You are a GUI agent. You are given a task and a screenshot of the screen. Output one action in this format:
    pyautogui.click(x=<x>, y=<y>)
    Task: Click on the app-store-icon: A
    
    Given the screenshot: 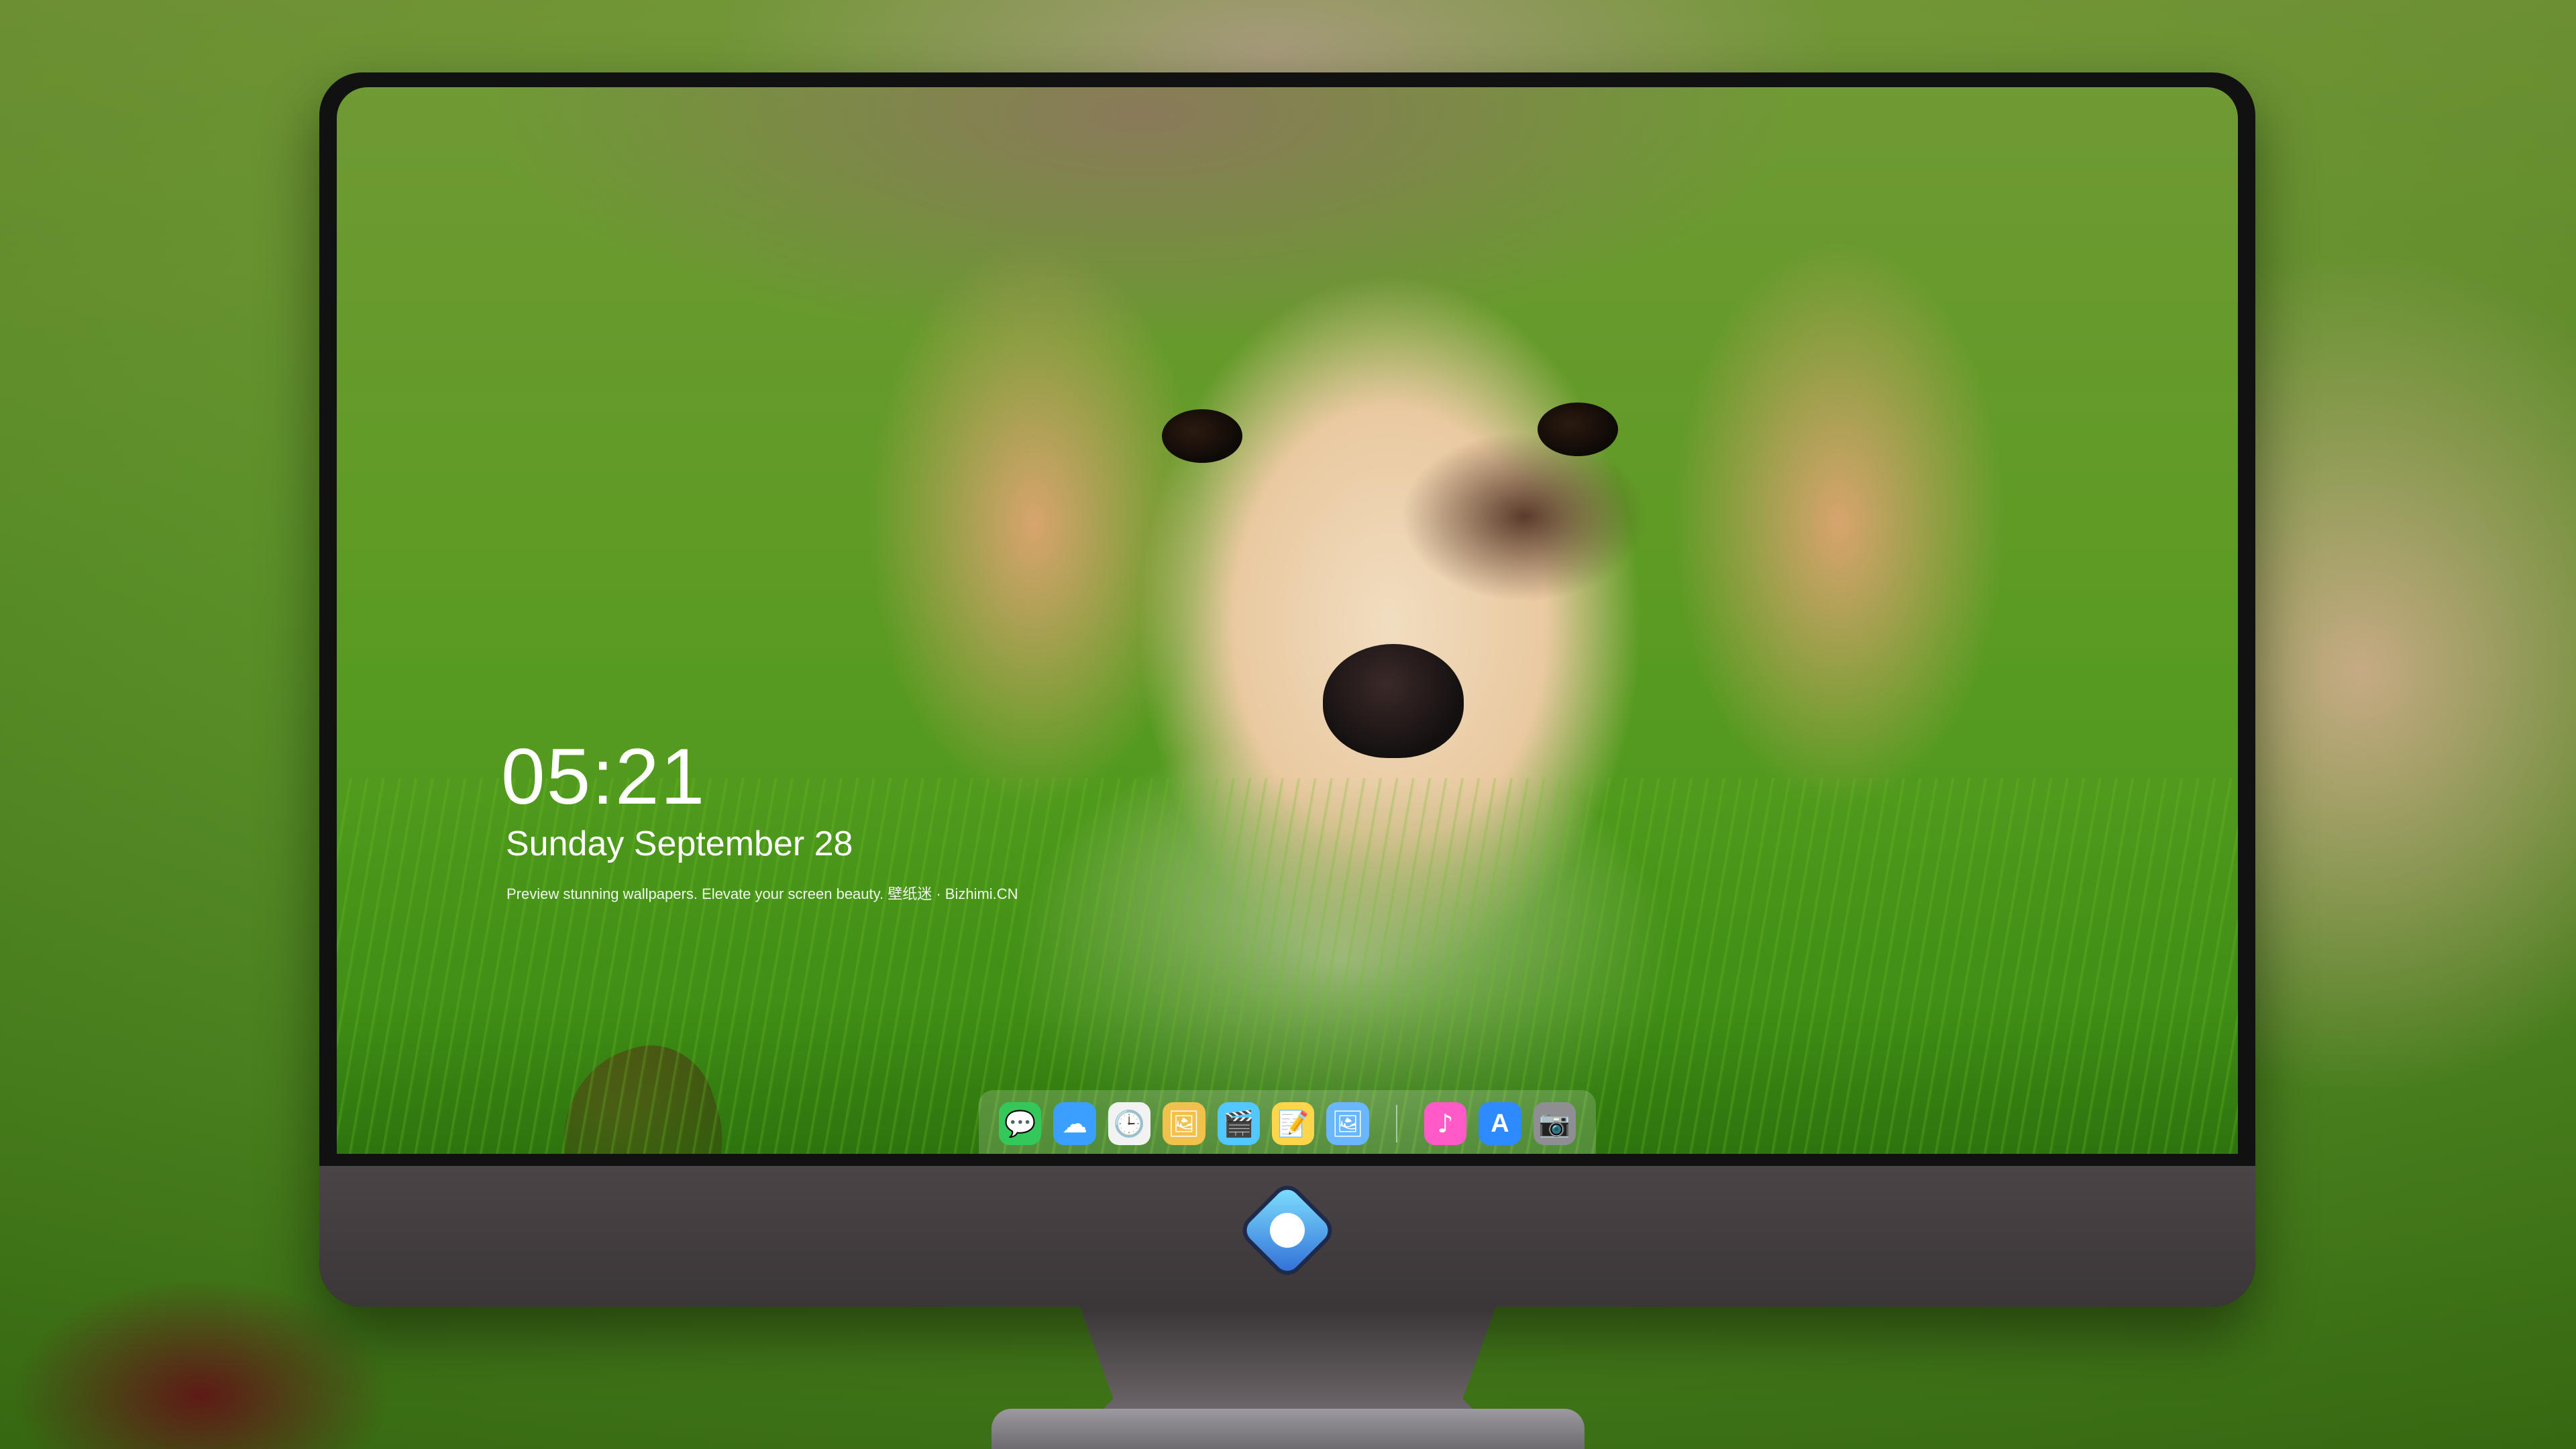 What is the action you would take?
    pyautogui.click(x=1500, y=1123)
    